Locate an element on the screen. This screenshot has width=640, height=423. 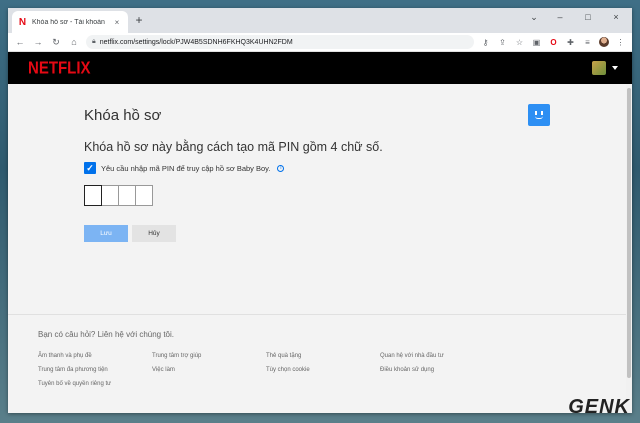
footer-link-help-center: Trung tâm trợ giúp is located at coordinates (209, 356).